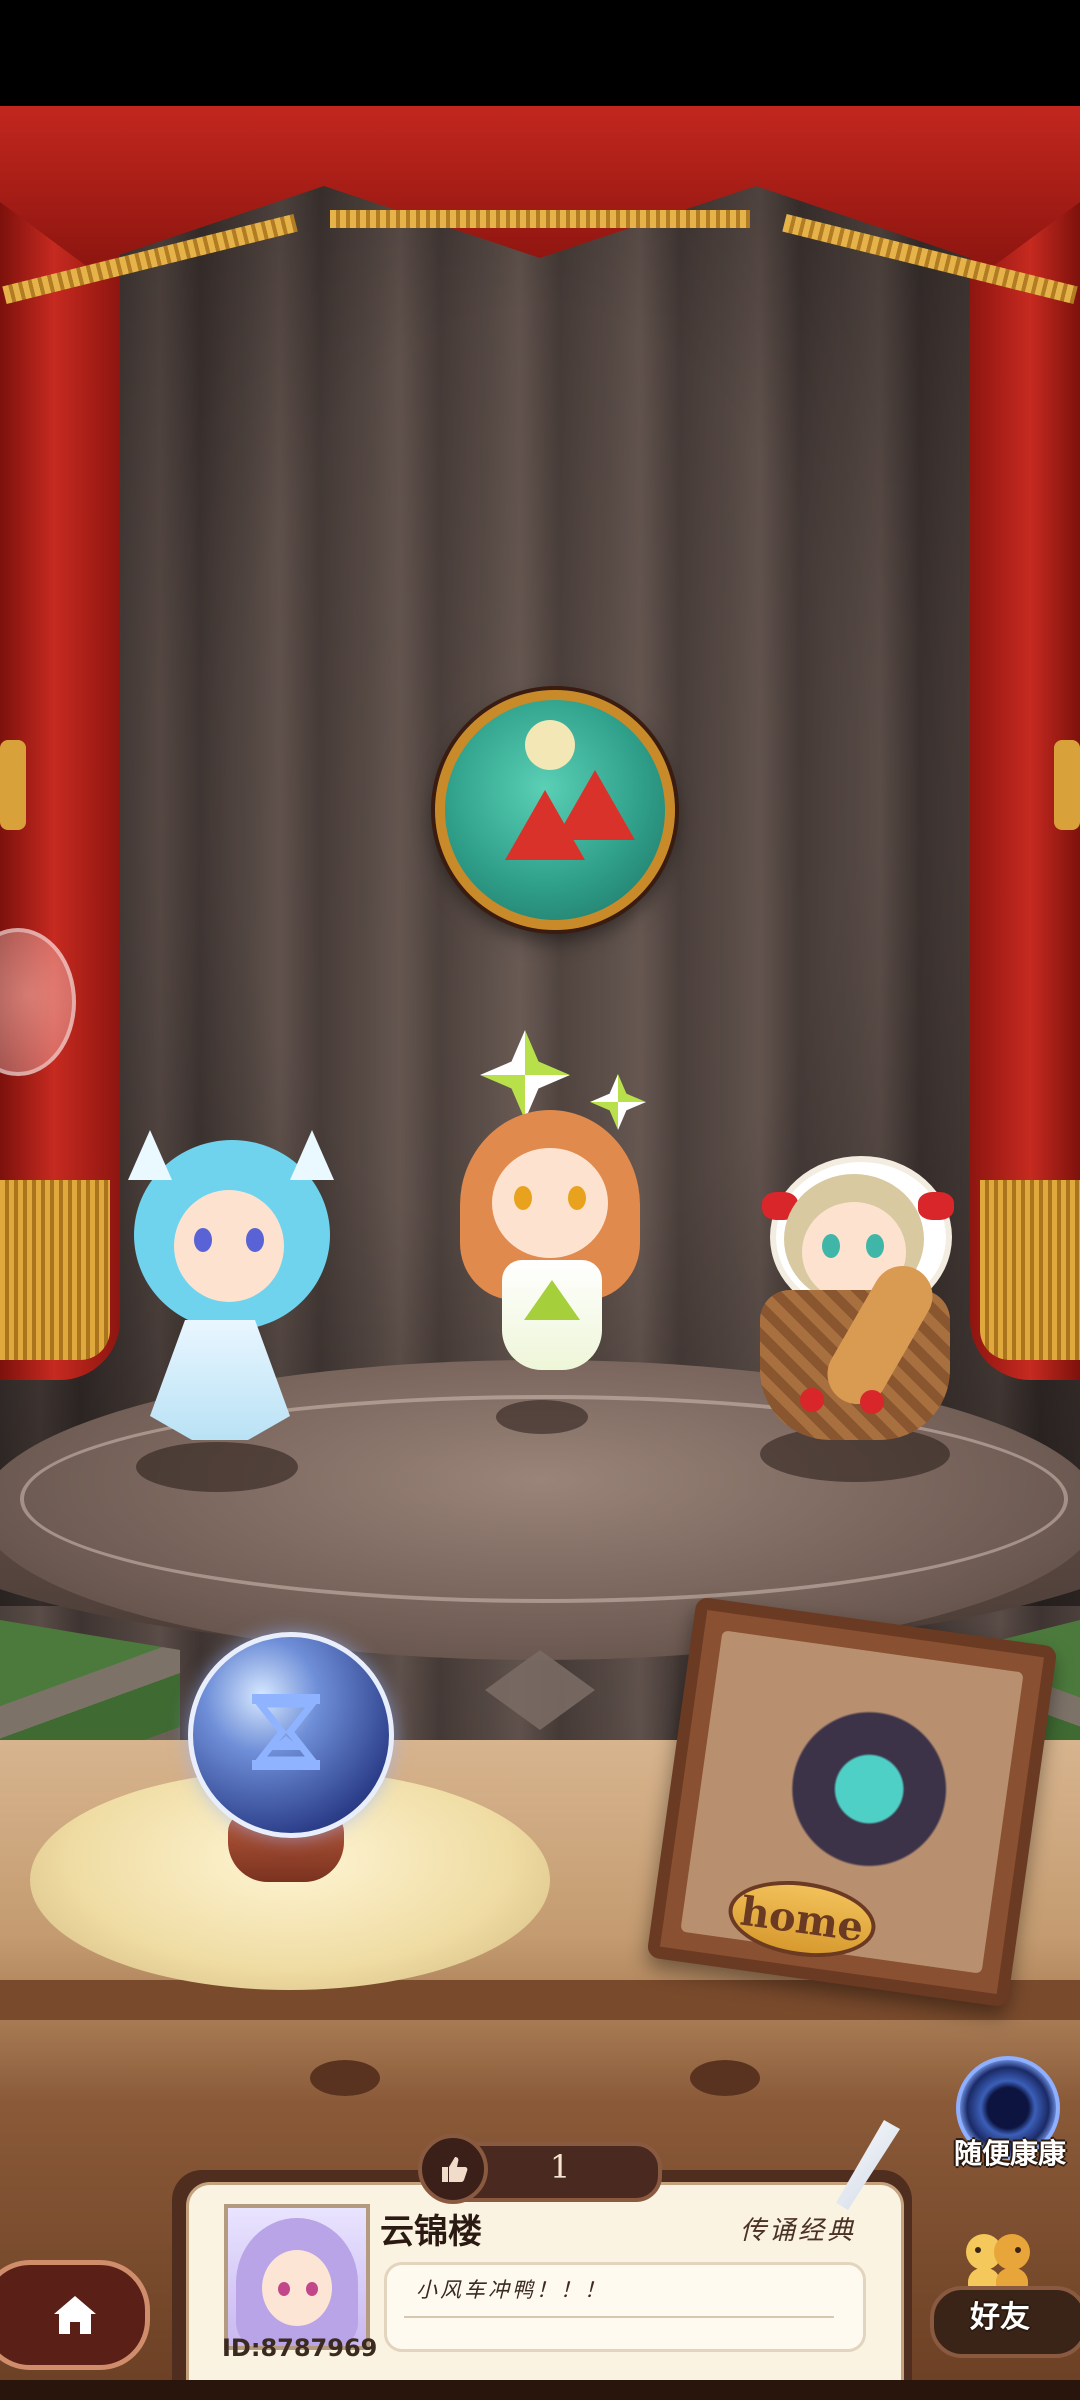 This screenshot has width=1080, height=2400. I want to click on friends-label: 好友, so click(1000, 2314).